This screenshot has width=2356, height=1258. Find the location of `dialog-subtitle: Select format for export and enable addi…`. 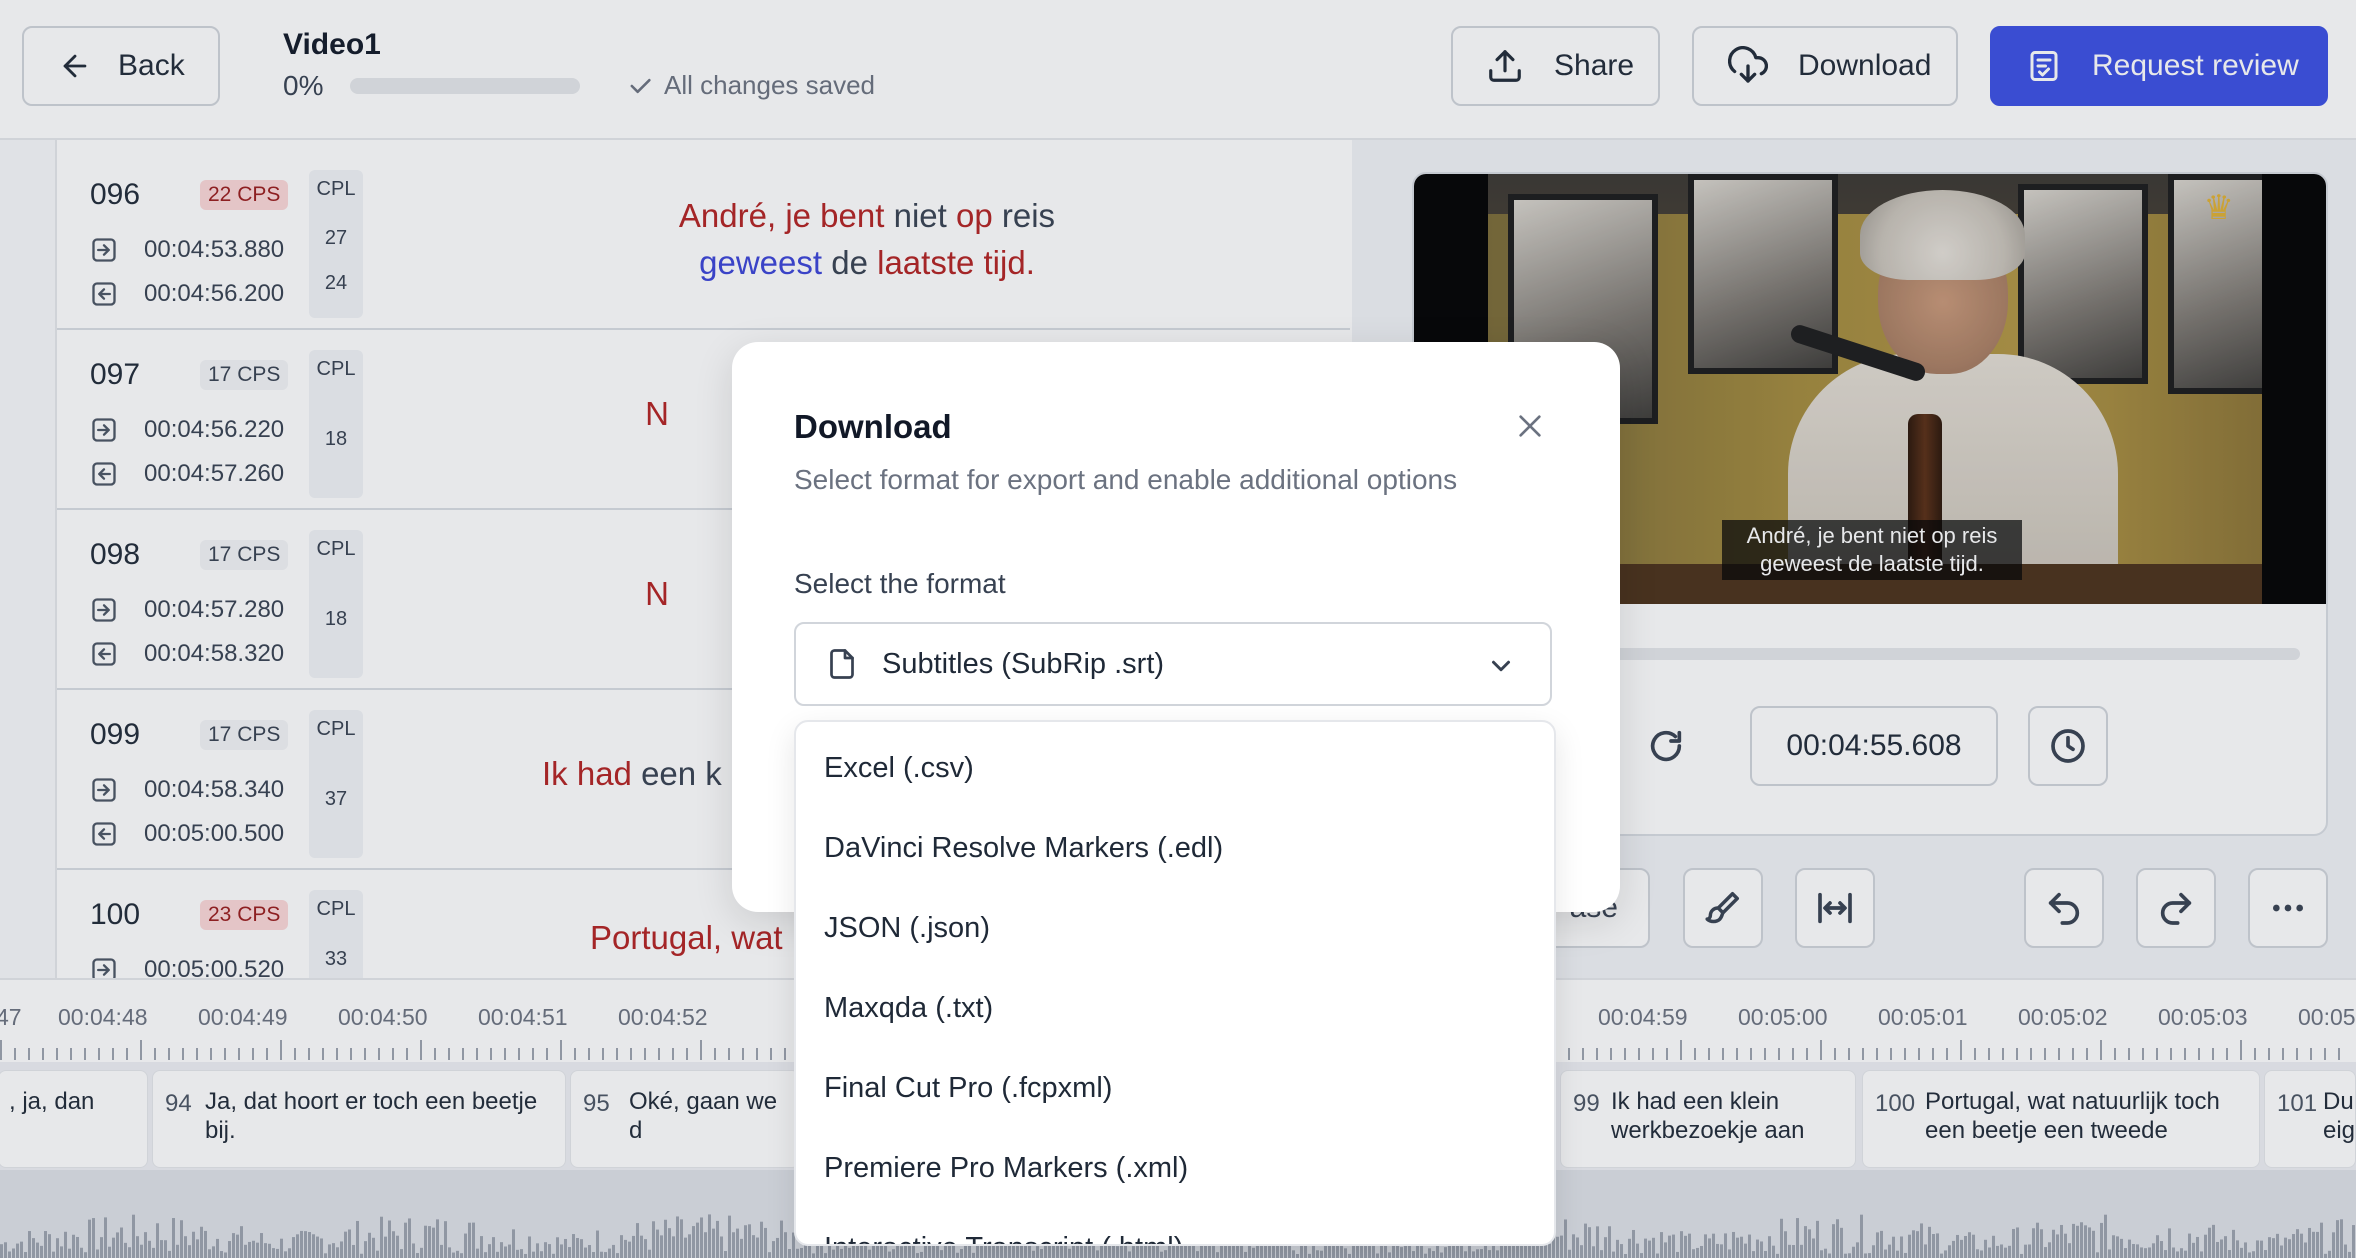

dialog-subtitle: Select format for export and enable addi… is located at coordinates (1126, 479).